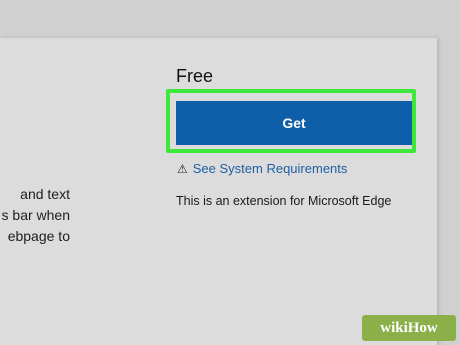  I want to click on description-line: ebpage to, so click(38, 236).